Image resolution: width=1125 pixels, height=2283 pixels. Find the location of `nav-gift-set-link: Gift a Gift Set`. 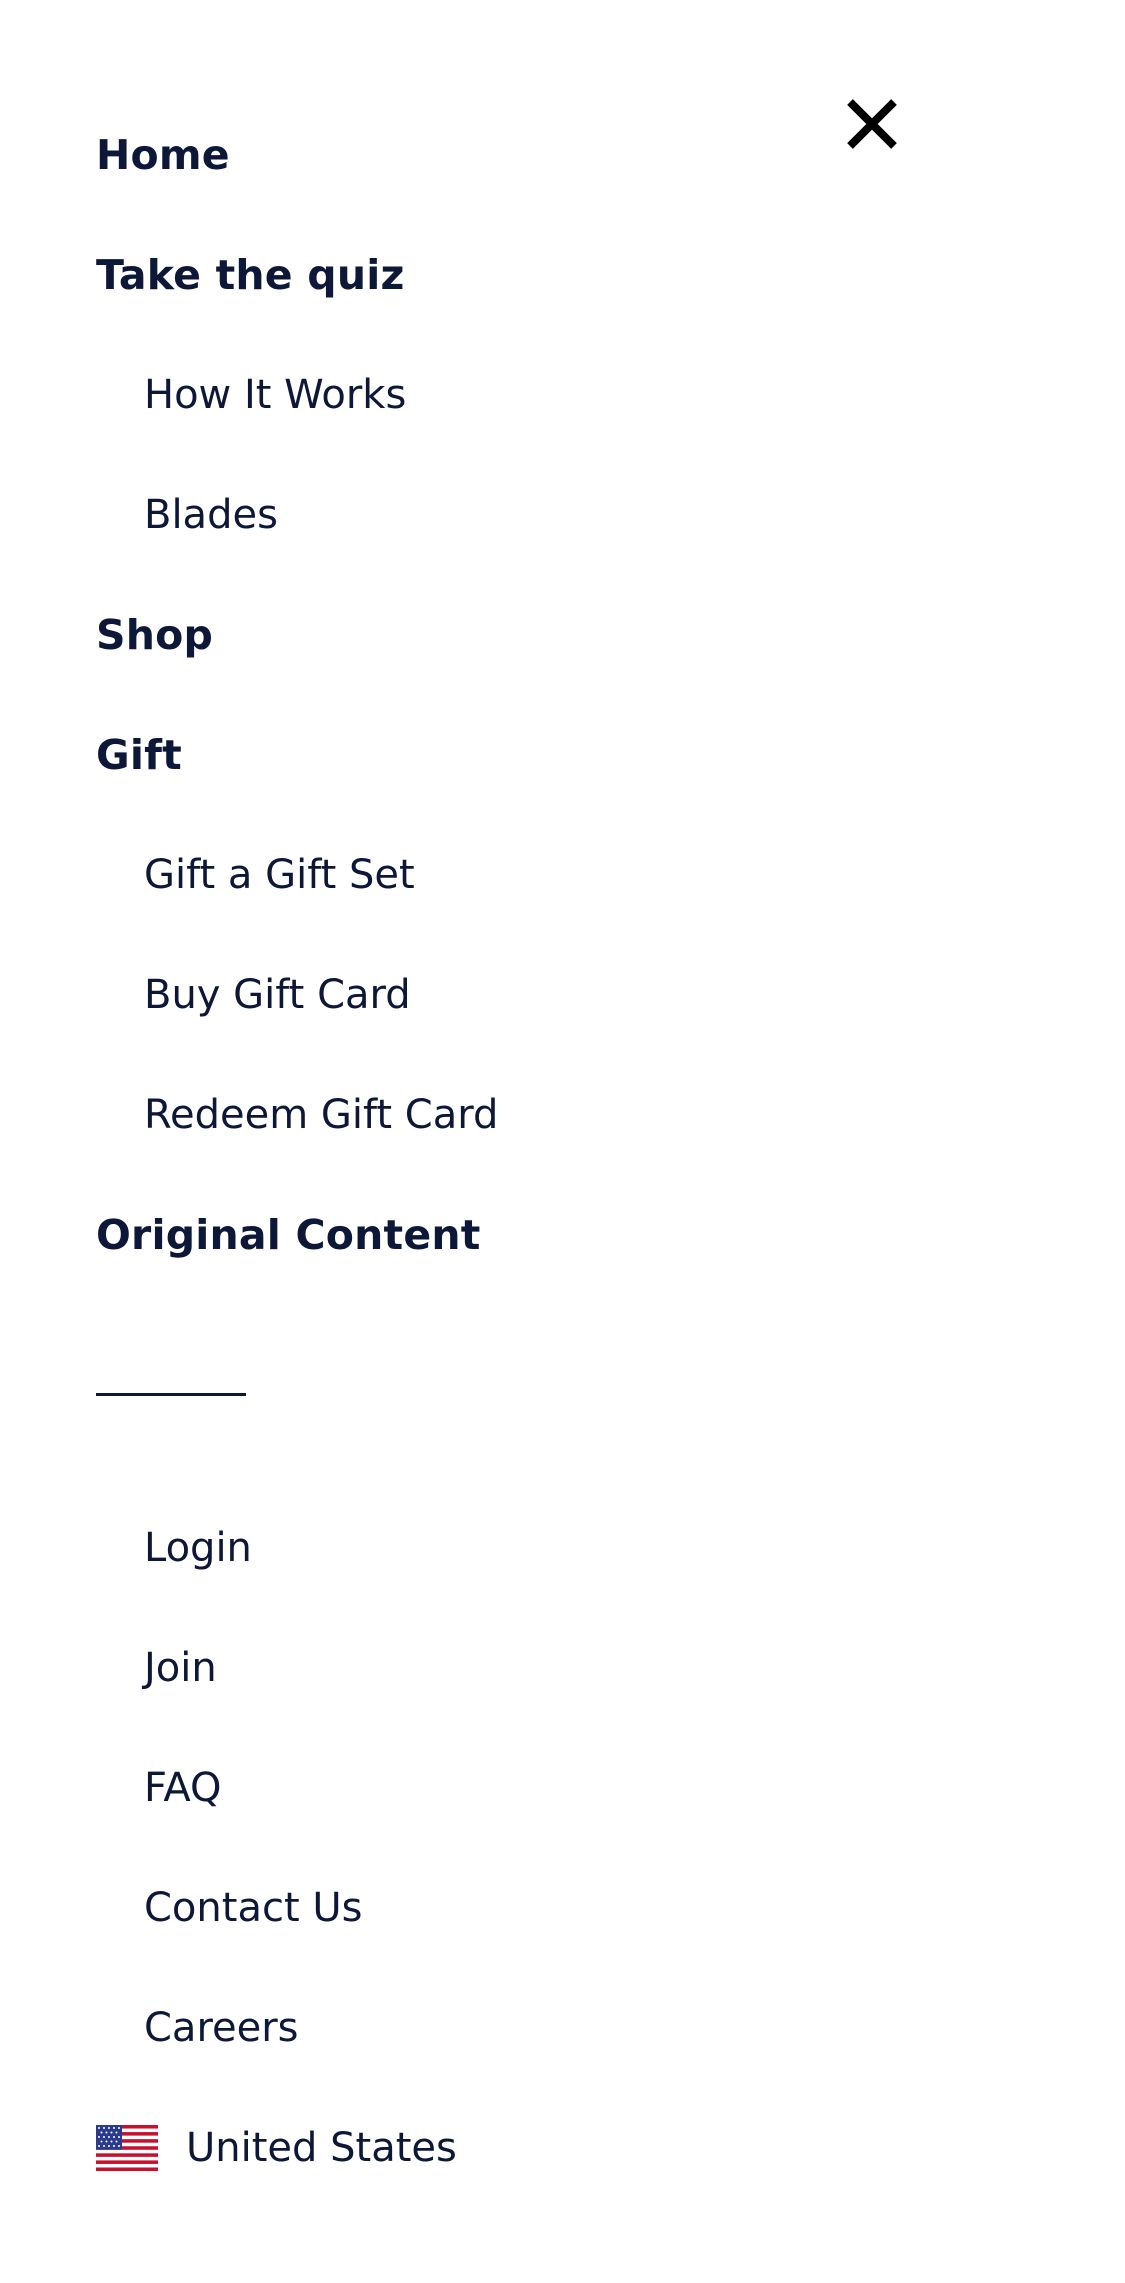

nav-gift-set-link: Gift a Gift Set is located at coordinates (279, 875).